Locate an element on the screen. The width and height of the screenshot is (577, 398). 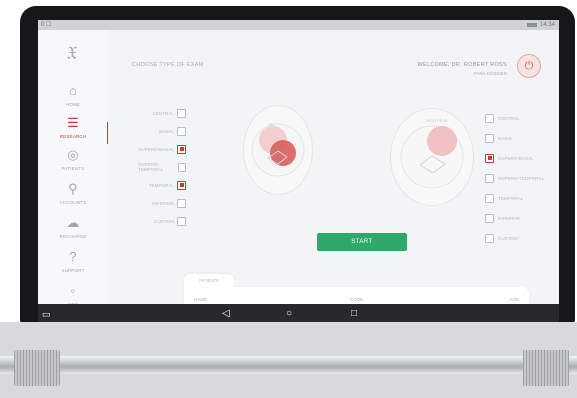
exam-option-custom-right: CUSTOM is located at coordinates (515, 238).